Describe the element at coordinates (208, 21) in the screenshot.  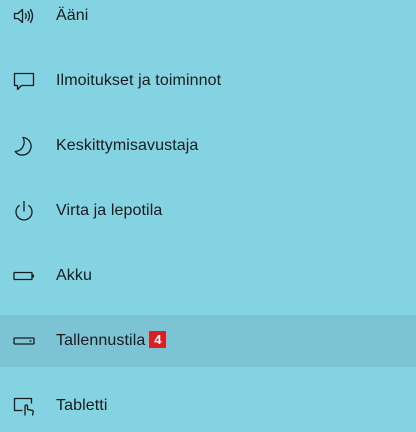
I see `nav-item-sound: Ääni` at that location.